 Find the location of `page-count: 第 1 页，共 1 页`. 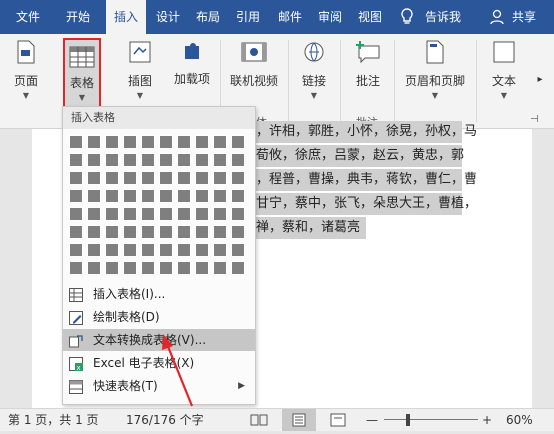

page-count: 第 1 页，共 1 页 is located at coordinates (53, 420).